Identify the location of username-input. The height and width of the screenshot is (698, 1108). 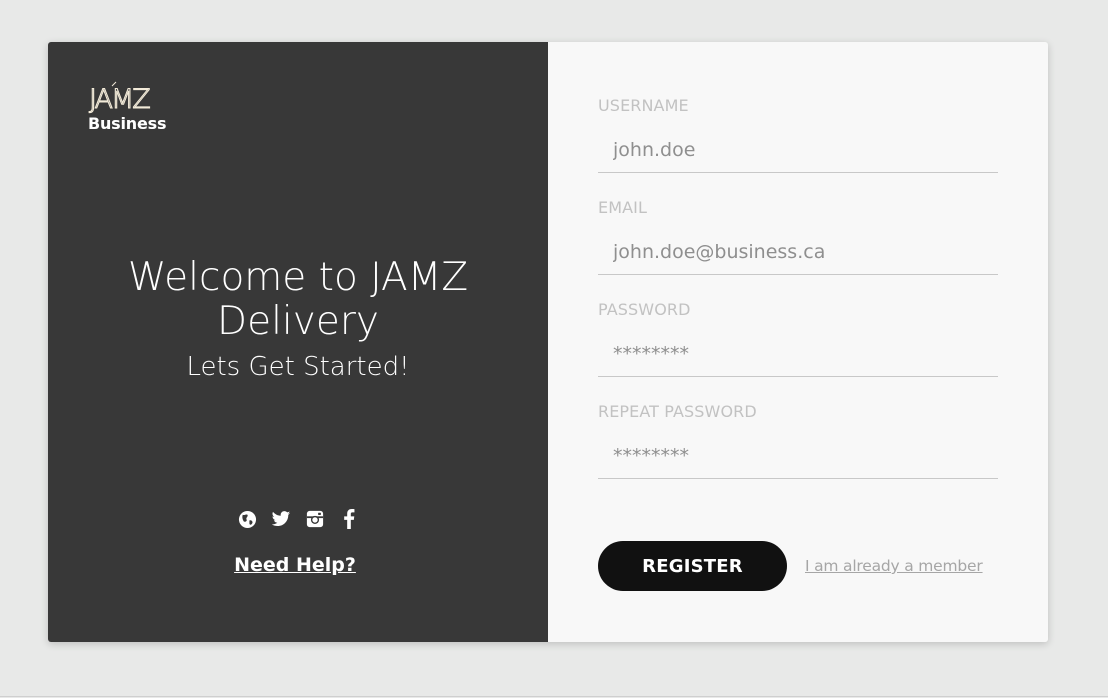
(798, 150).